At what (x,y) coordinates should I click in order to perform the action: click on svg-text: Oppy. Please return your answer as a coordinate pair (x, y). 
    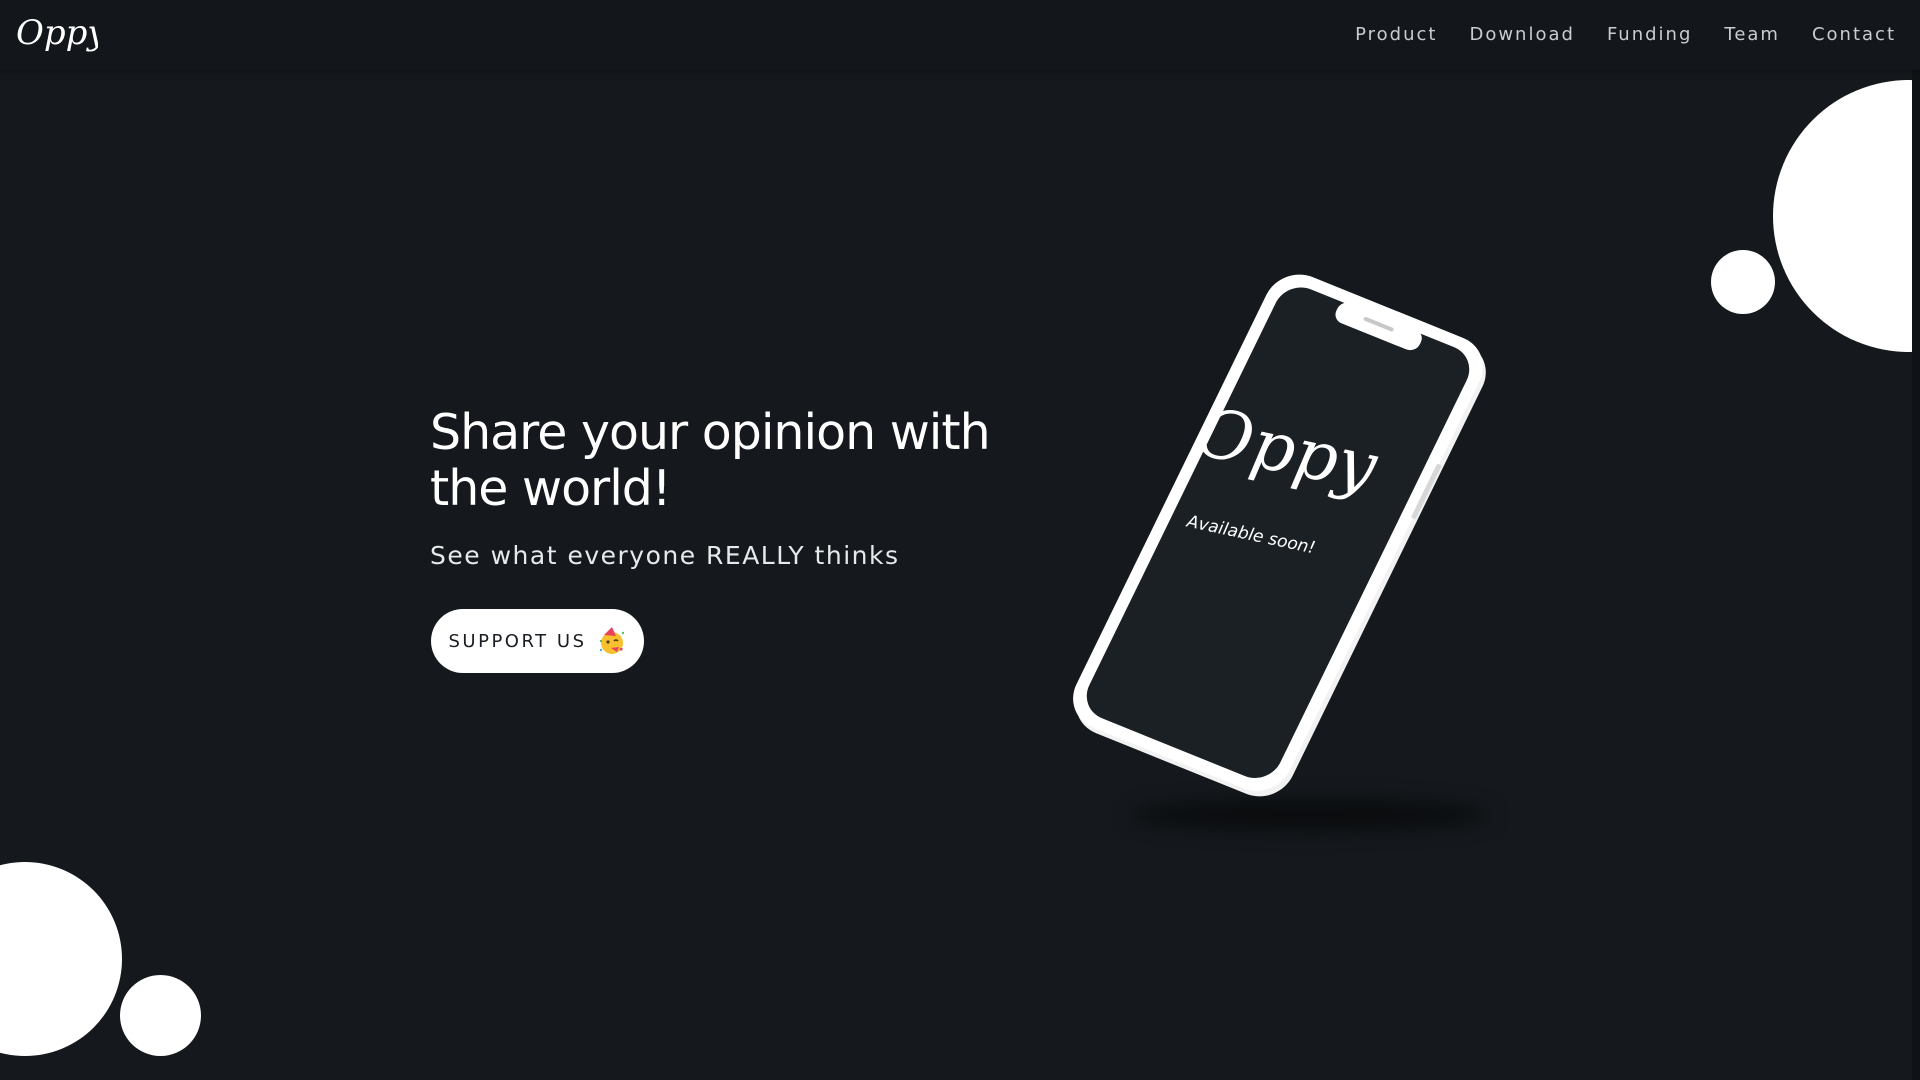
    Looking at the image, I should click on (57, 33).